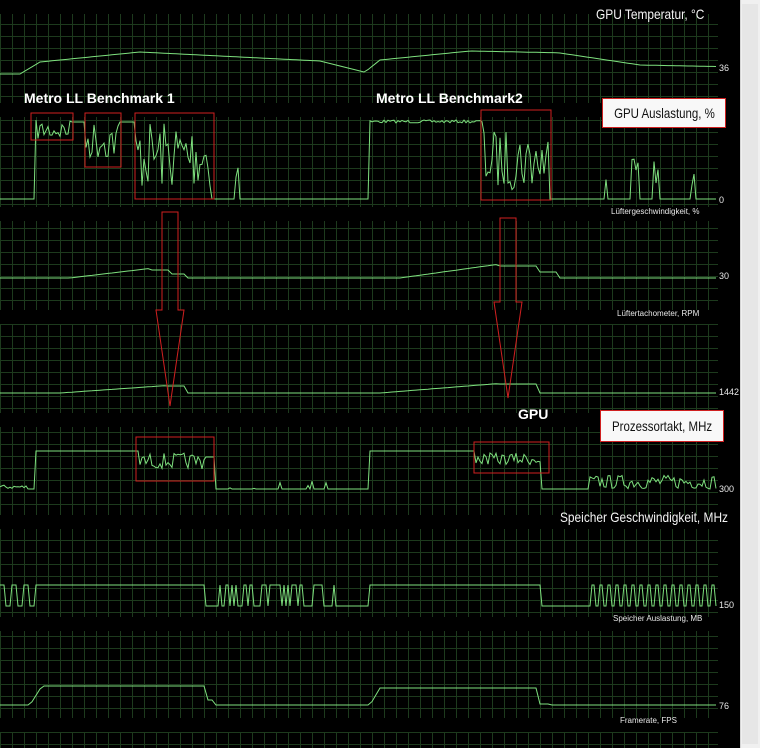 The width and height of the screenshot is (760, 748). Describe the element at coordinates (650, 14) in the screenshot. I see `panel-title-gpu-temperature: GPU Temperatur, °C` at that location.